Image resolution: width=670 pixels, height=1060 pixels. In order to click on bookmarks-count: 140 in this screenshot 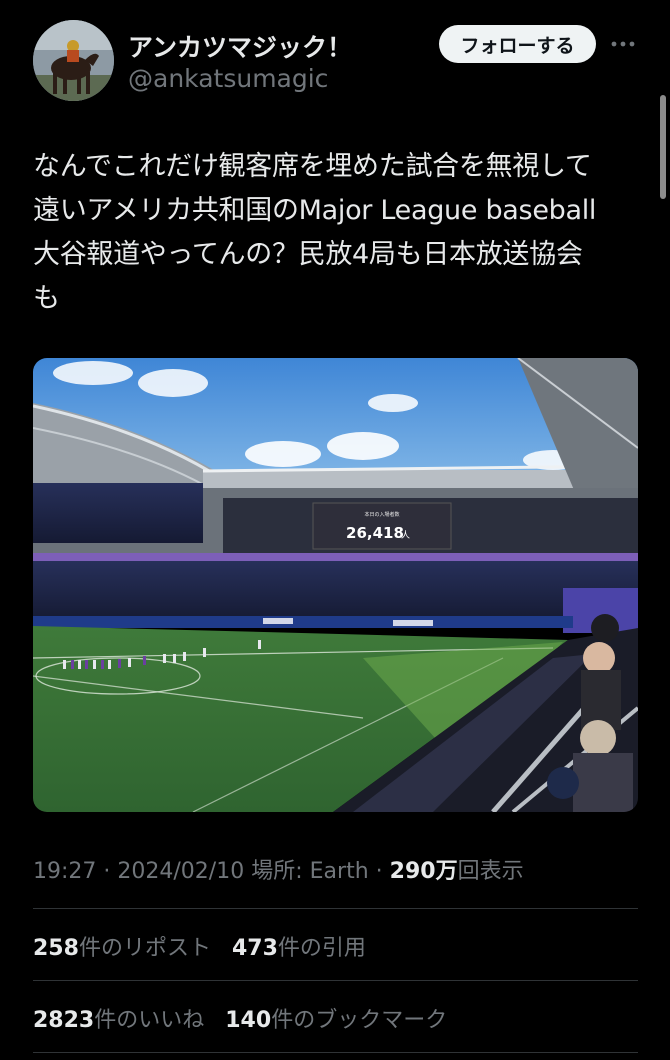, I will do `click(248, 1020)`.